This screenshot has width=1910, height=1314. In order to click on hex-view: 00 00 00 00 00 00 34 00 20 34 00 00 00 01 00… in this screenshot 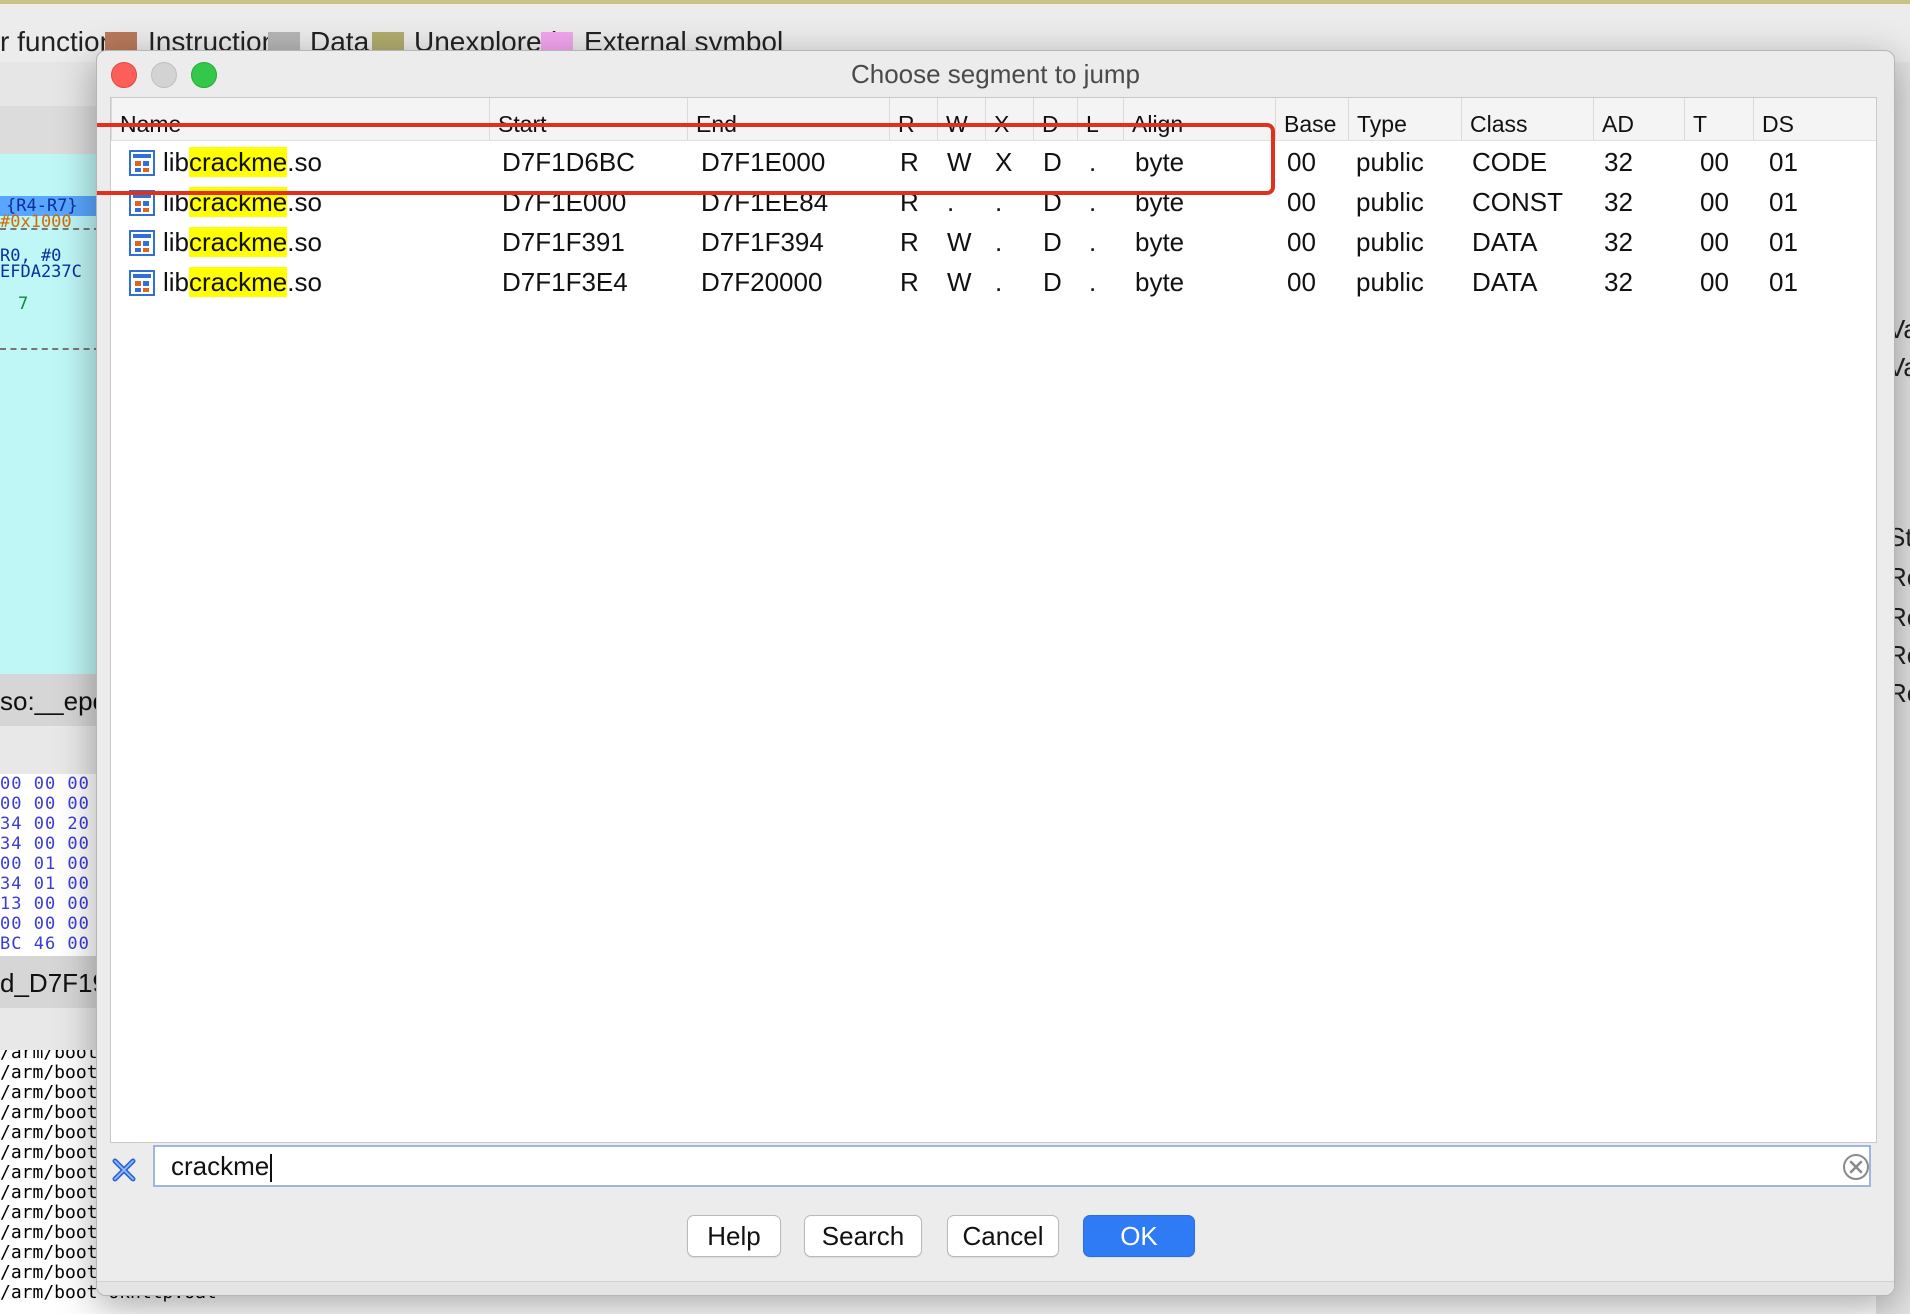, I will do `click(50, 864)`.